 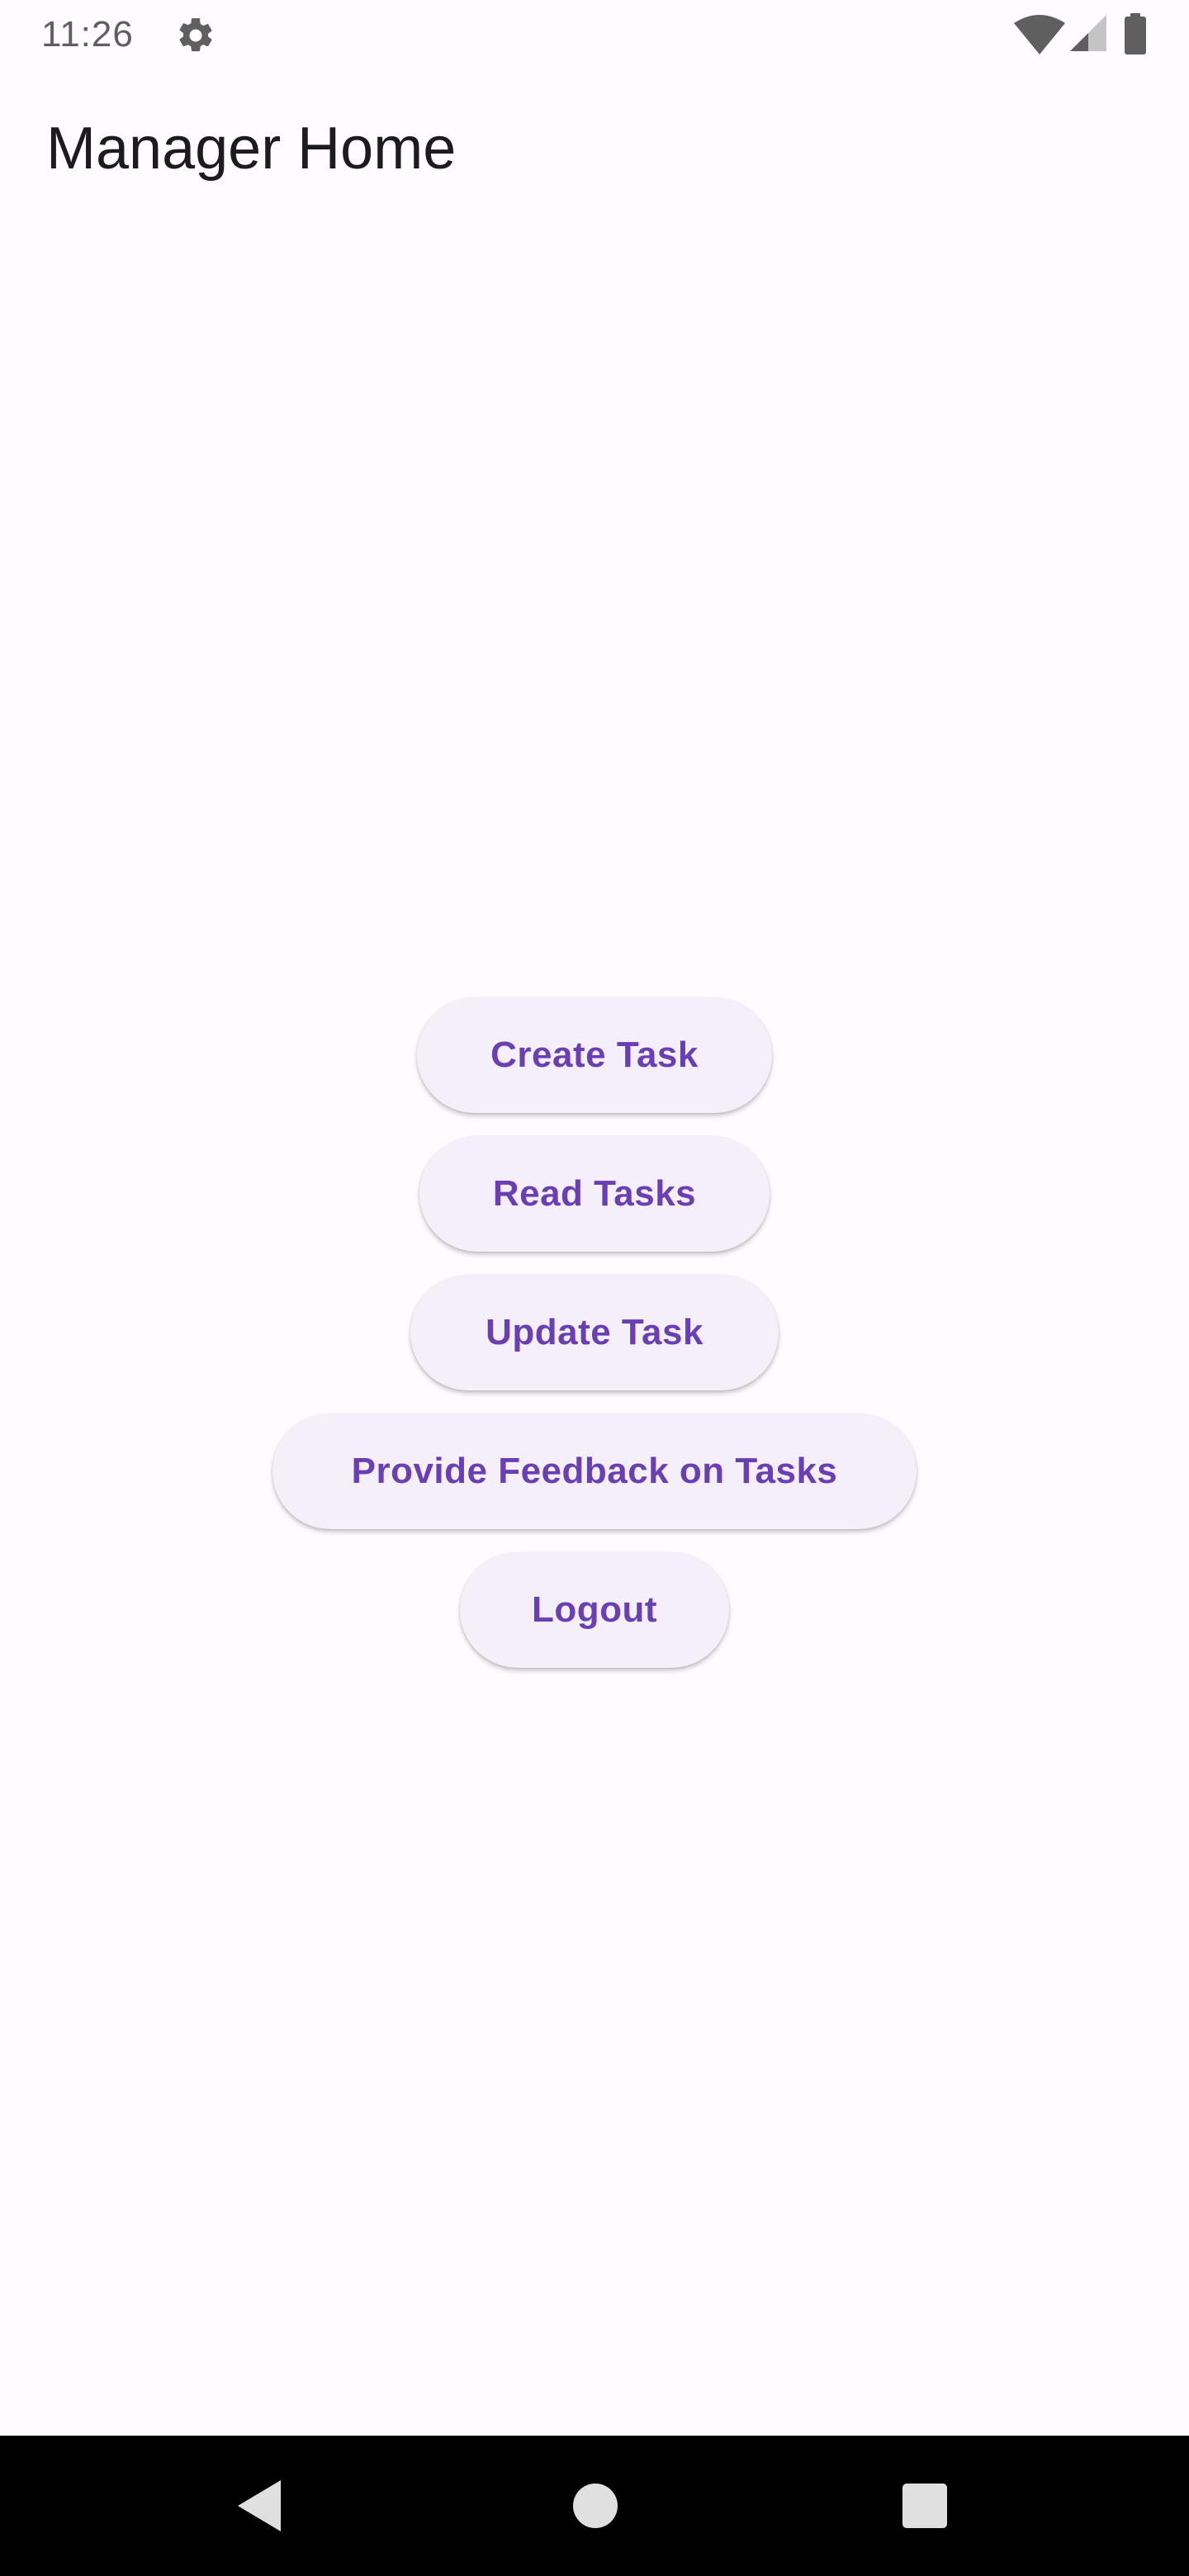 What do you see at coordinates (262, 2505) in the screenshot?
I see `back-icon` at bounding box center [262, 2505].